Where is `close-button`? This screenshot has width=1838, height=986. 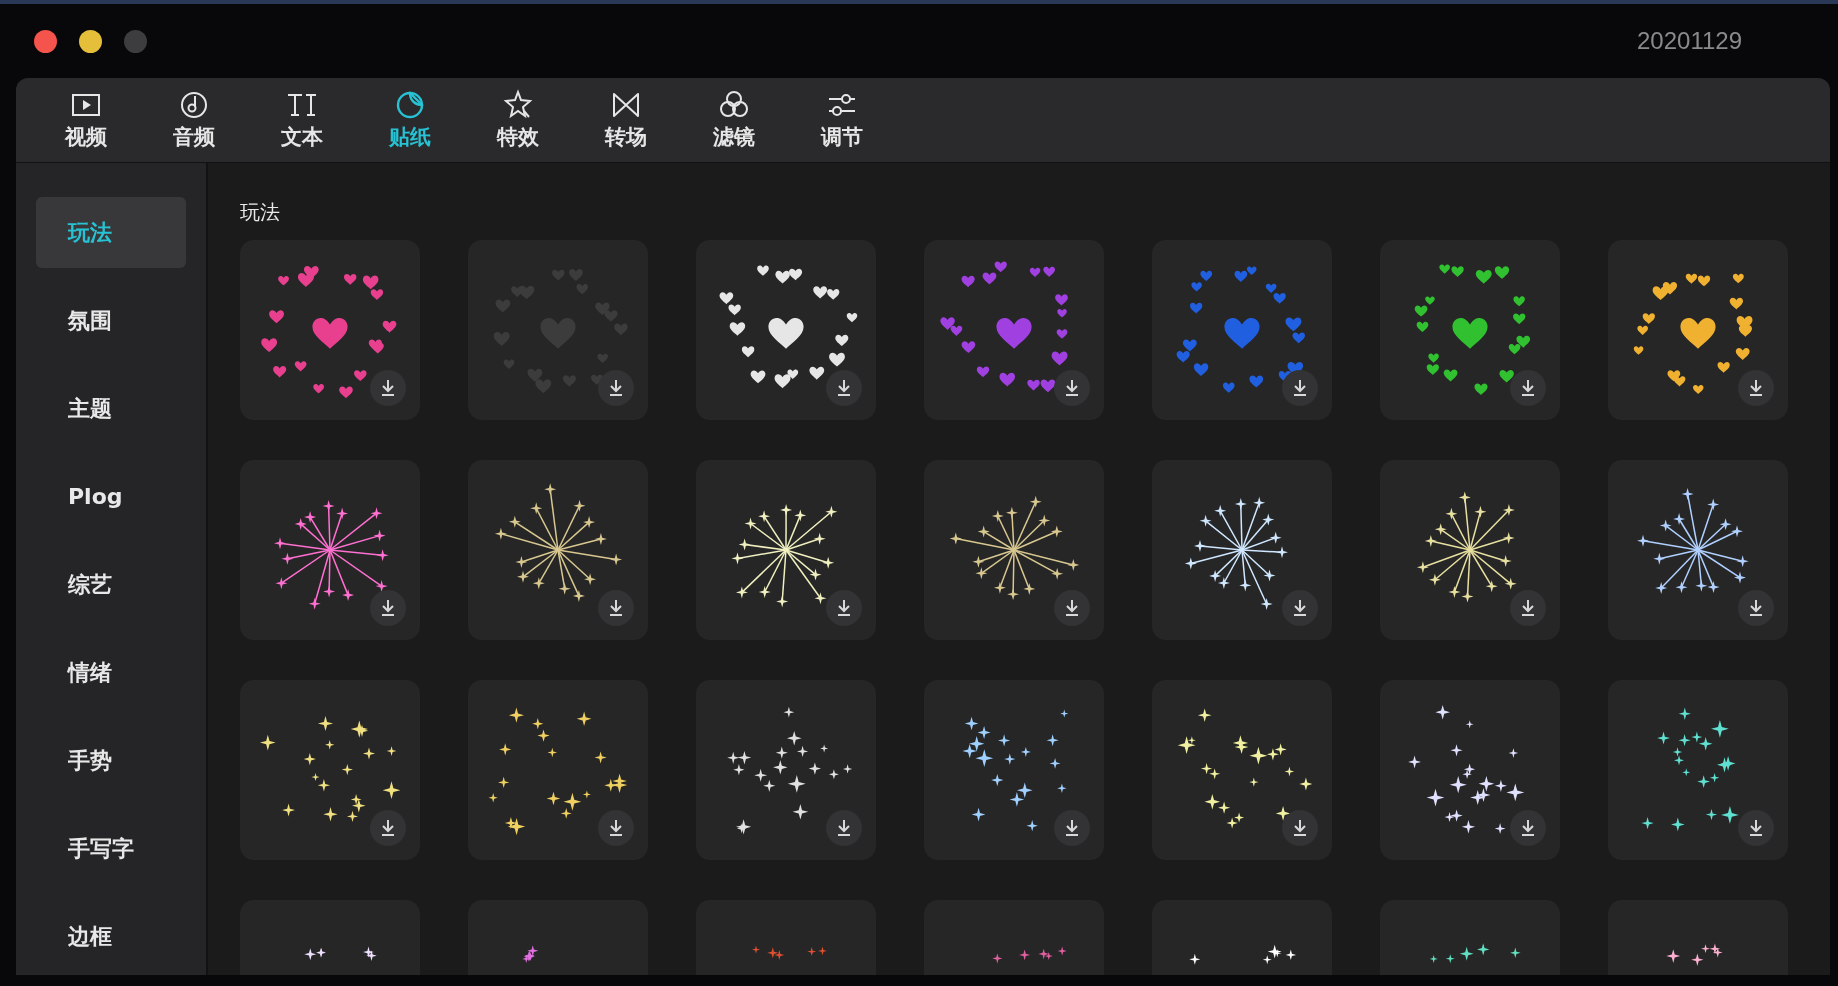 close-button is located at coordinates (45, 41).